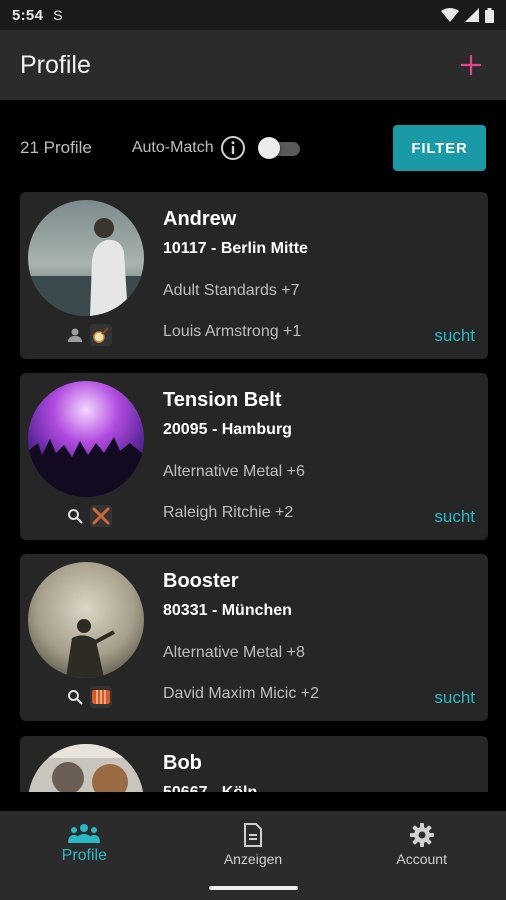 This screenshot has width=506, height=900. I want to click on status-icons, so click(467, 15).